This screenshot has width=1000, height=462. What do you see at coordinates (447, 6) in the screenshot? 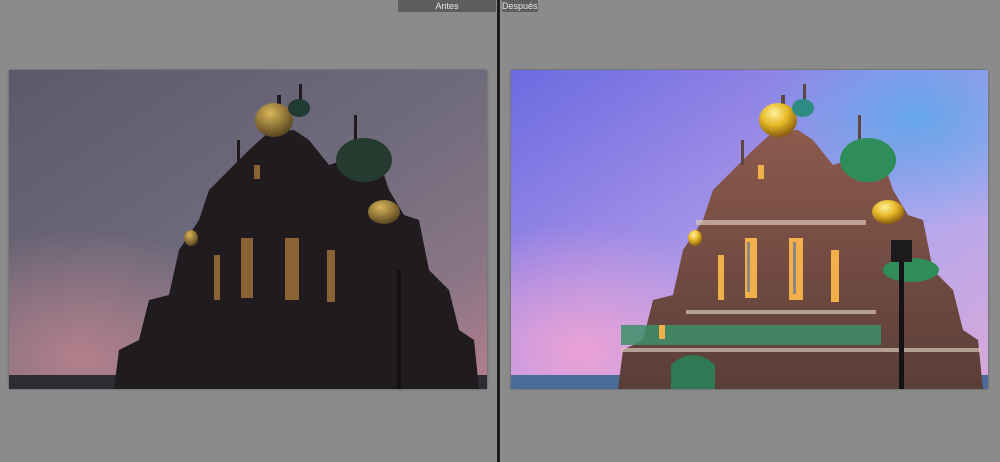
I see `before-label-tab: Antes` at bounding box center [447, 6].